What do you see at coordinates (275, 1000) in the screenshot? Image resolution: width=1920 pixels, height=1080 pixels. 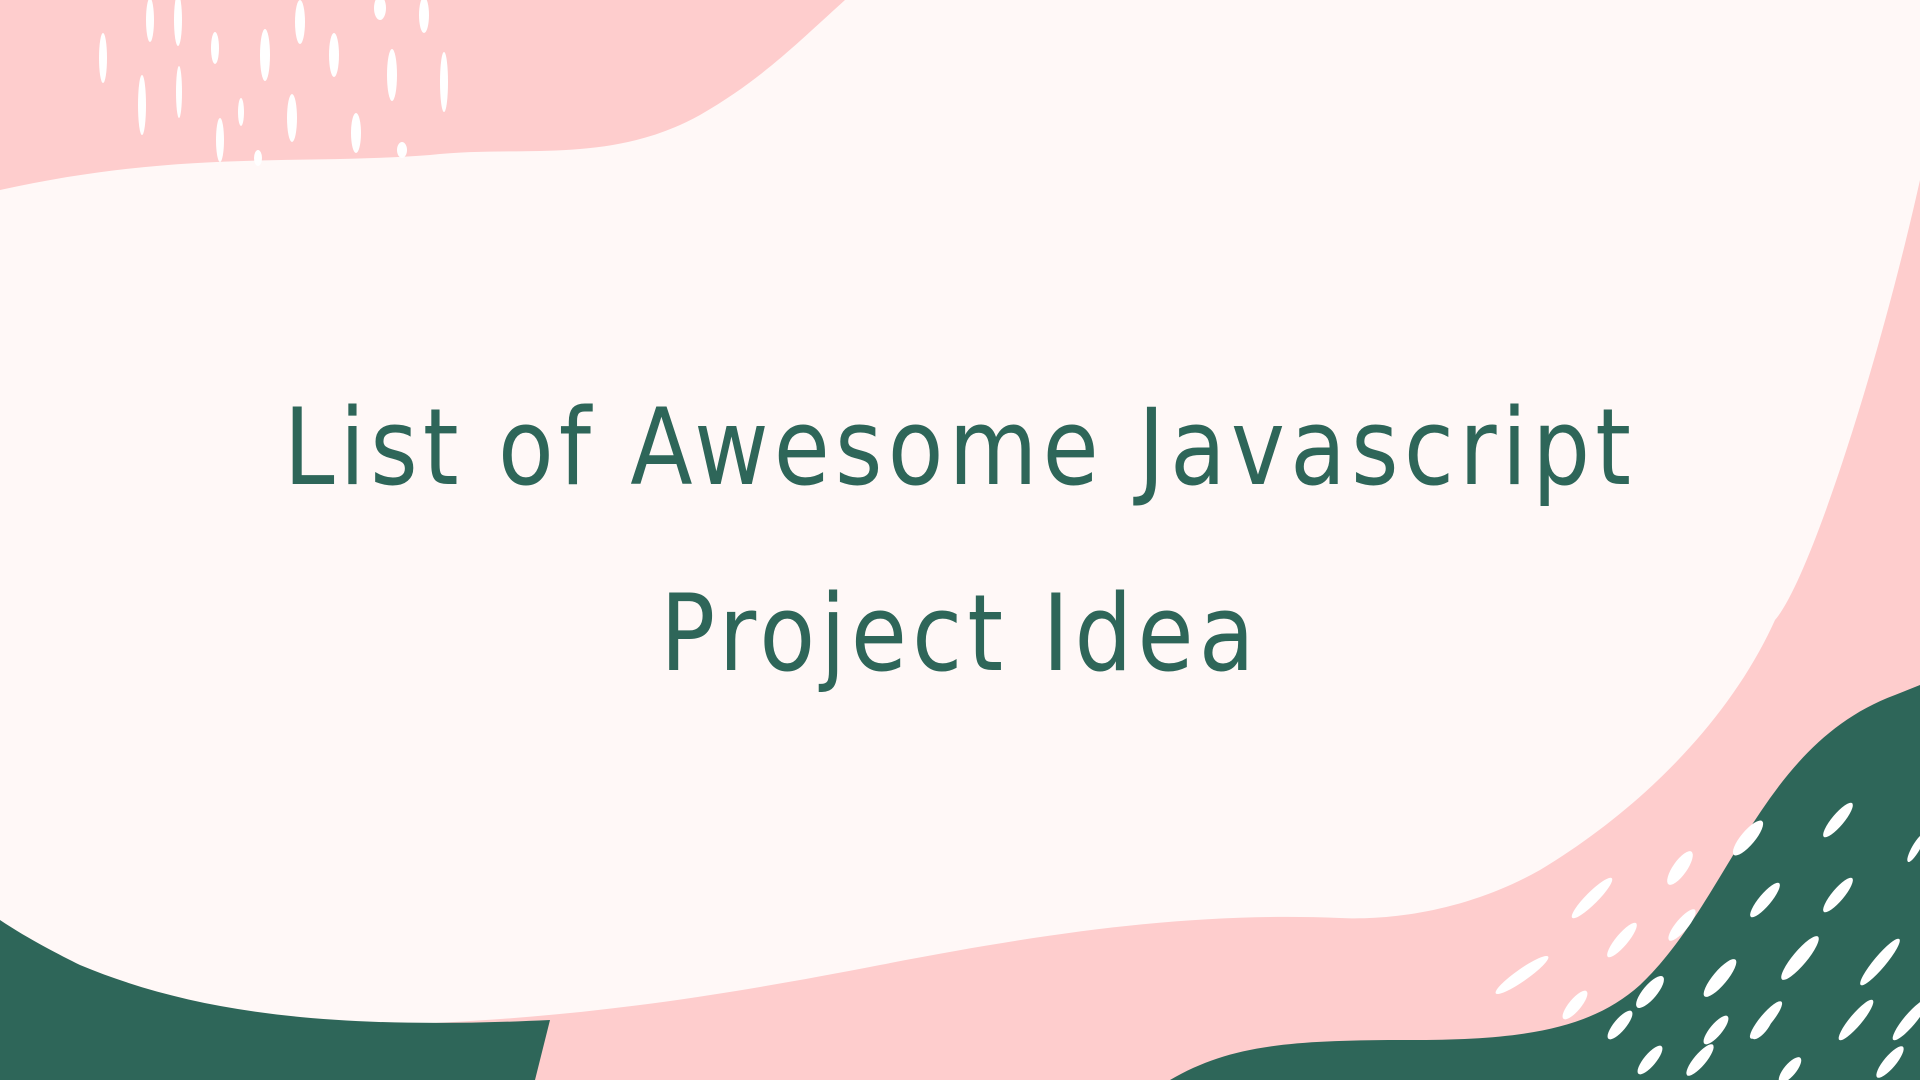 I see `bottom-left-green-blob` at bounding box center [275, 1000].